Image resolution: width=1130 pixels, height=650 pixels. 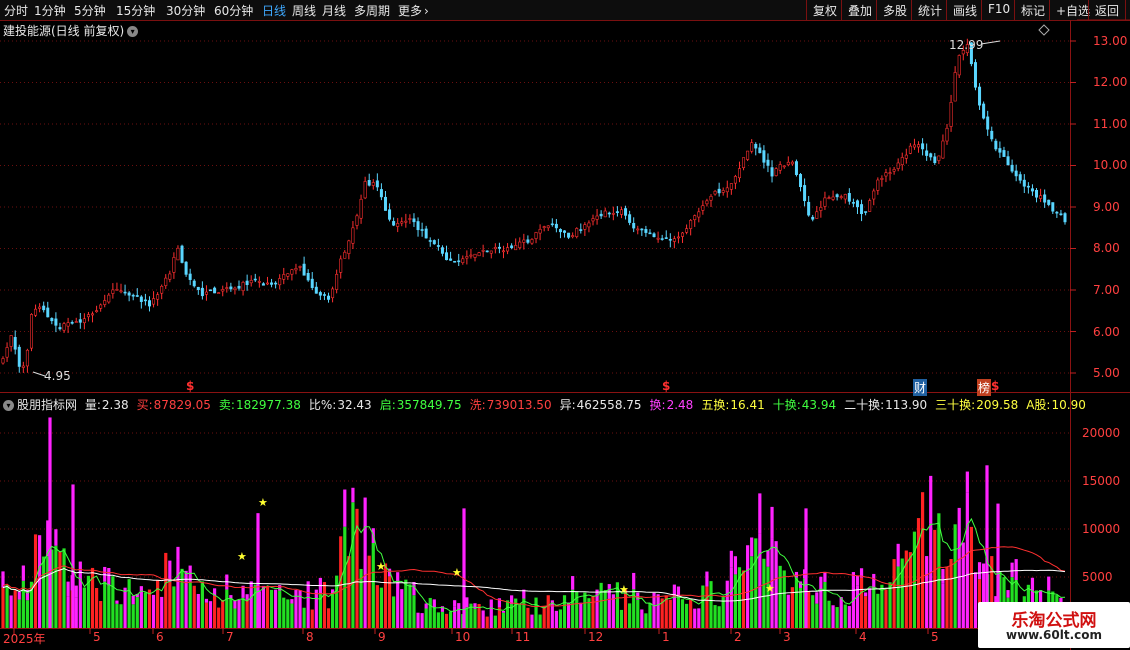 What do you see at coordinates (242, 556) in the screenshot?
I see `star-icon: ★` at bounding box center [242, 556].